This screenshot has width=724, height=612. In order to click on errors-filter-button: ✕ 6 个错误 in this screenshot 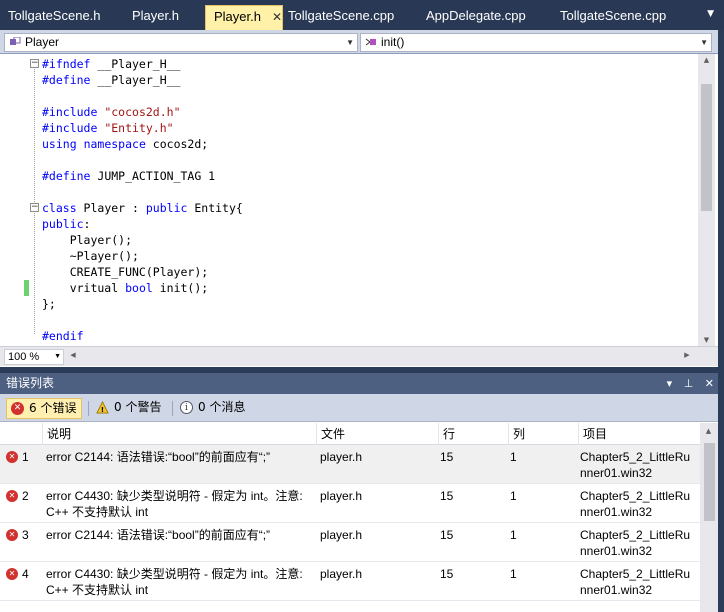, I will do `click(44, 408)`.